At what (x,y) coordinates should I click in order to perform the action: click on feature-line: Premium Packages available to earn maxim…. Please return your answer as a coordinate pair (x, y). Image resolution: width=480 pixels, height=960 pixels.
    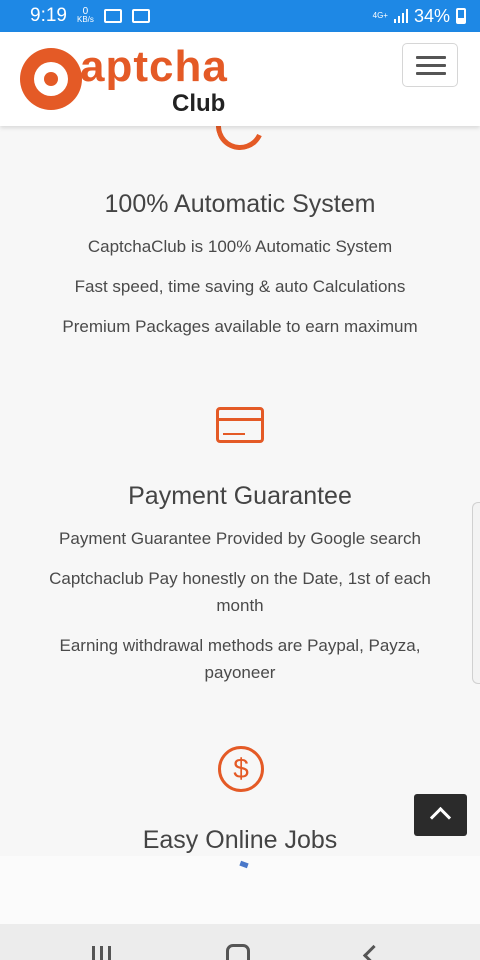
    Looking at the image, I should click on (240, 326).